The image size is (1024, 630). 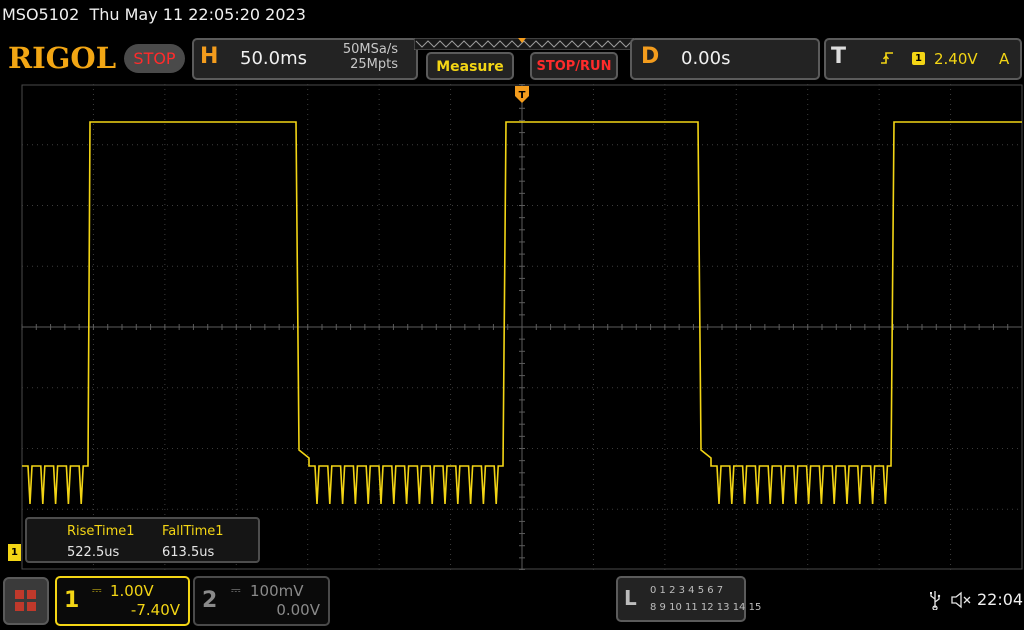 I want to click on logic-channels-row-1: 0 1 2 3 4 5 6 7, so click(x=687, y=590).